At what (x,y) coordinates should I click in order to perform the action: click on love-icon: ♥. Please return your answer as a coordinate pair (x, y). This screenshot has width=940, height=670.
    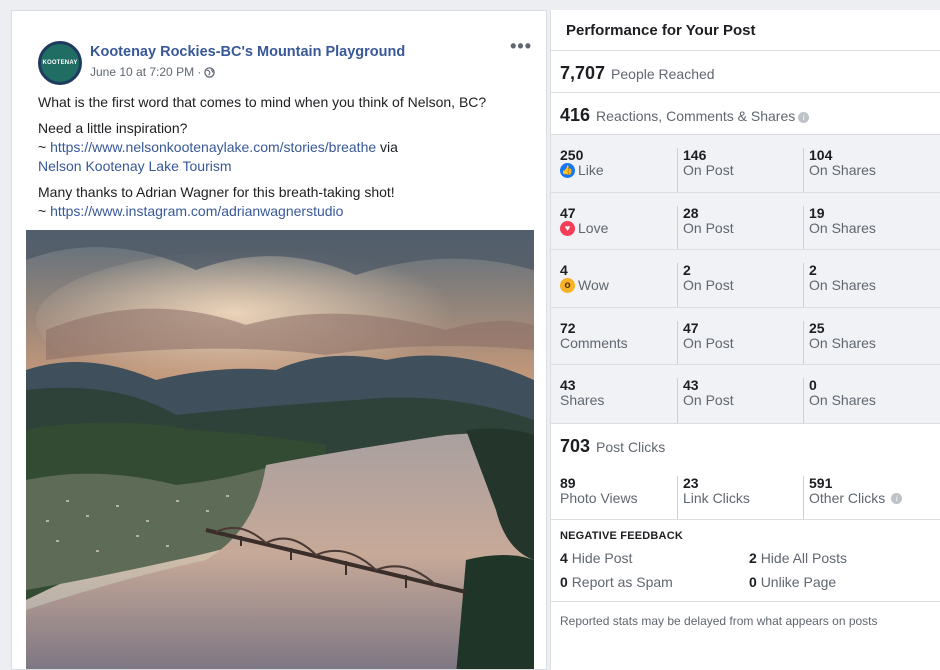
    Looking at the image, I should click on (567, 228).